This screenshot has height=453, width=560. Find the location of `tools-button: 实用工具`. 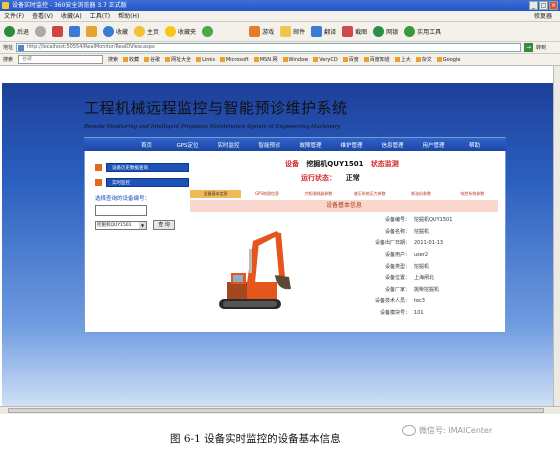

tools-button: 实用工具 is located at coordinates (422, 32).